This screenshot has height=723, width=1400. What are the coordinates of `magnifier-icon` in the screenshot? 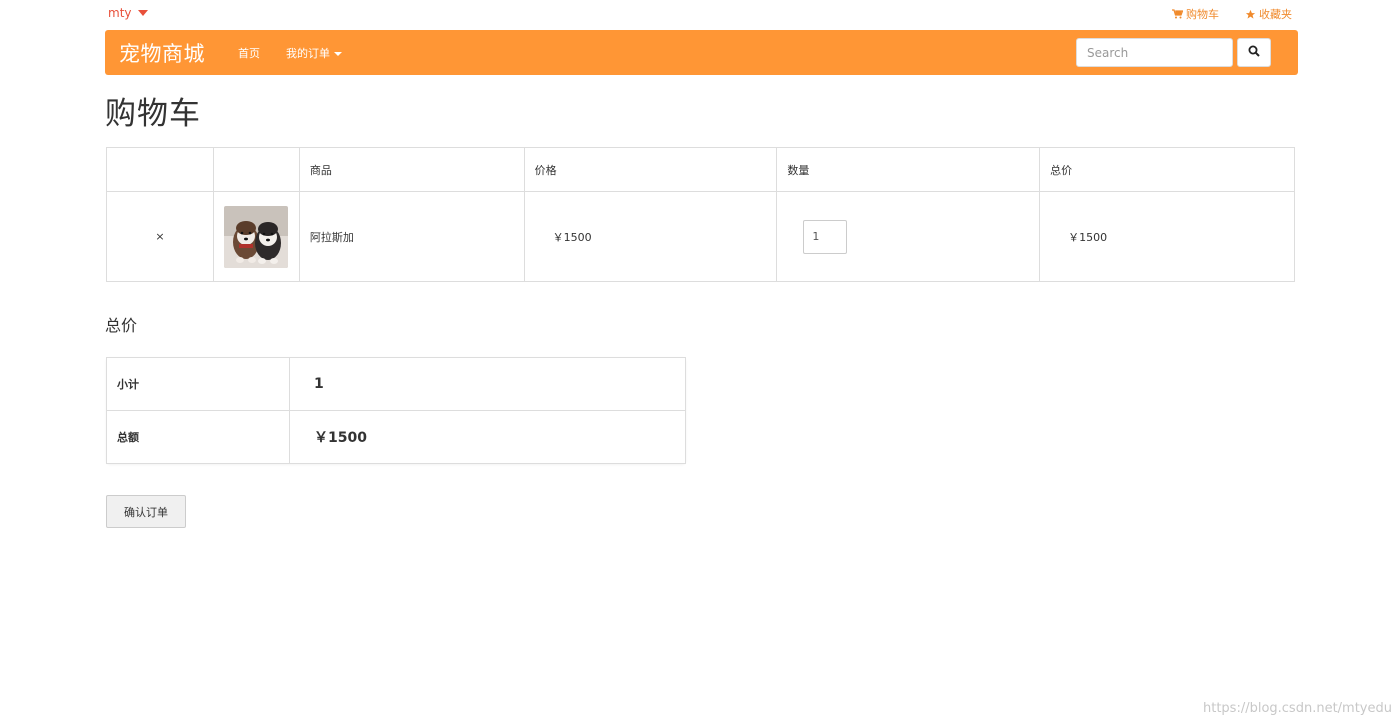 It's located at (1254, 52).